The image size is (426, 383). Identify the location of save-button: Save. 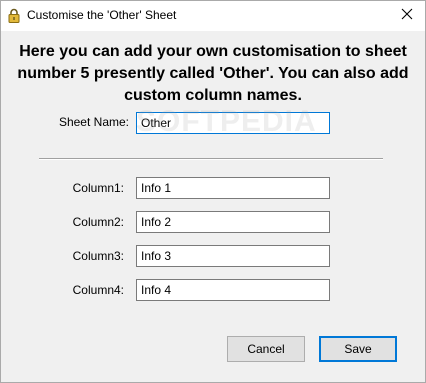
(358, 349).